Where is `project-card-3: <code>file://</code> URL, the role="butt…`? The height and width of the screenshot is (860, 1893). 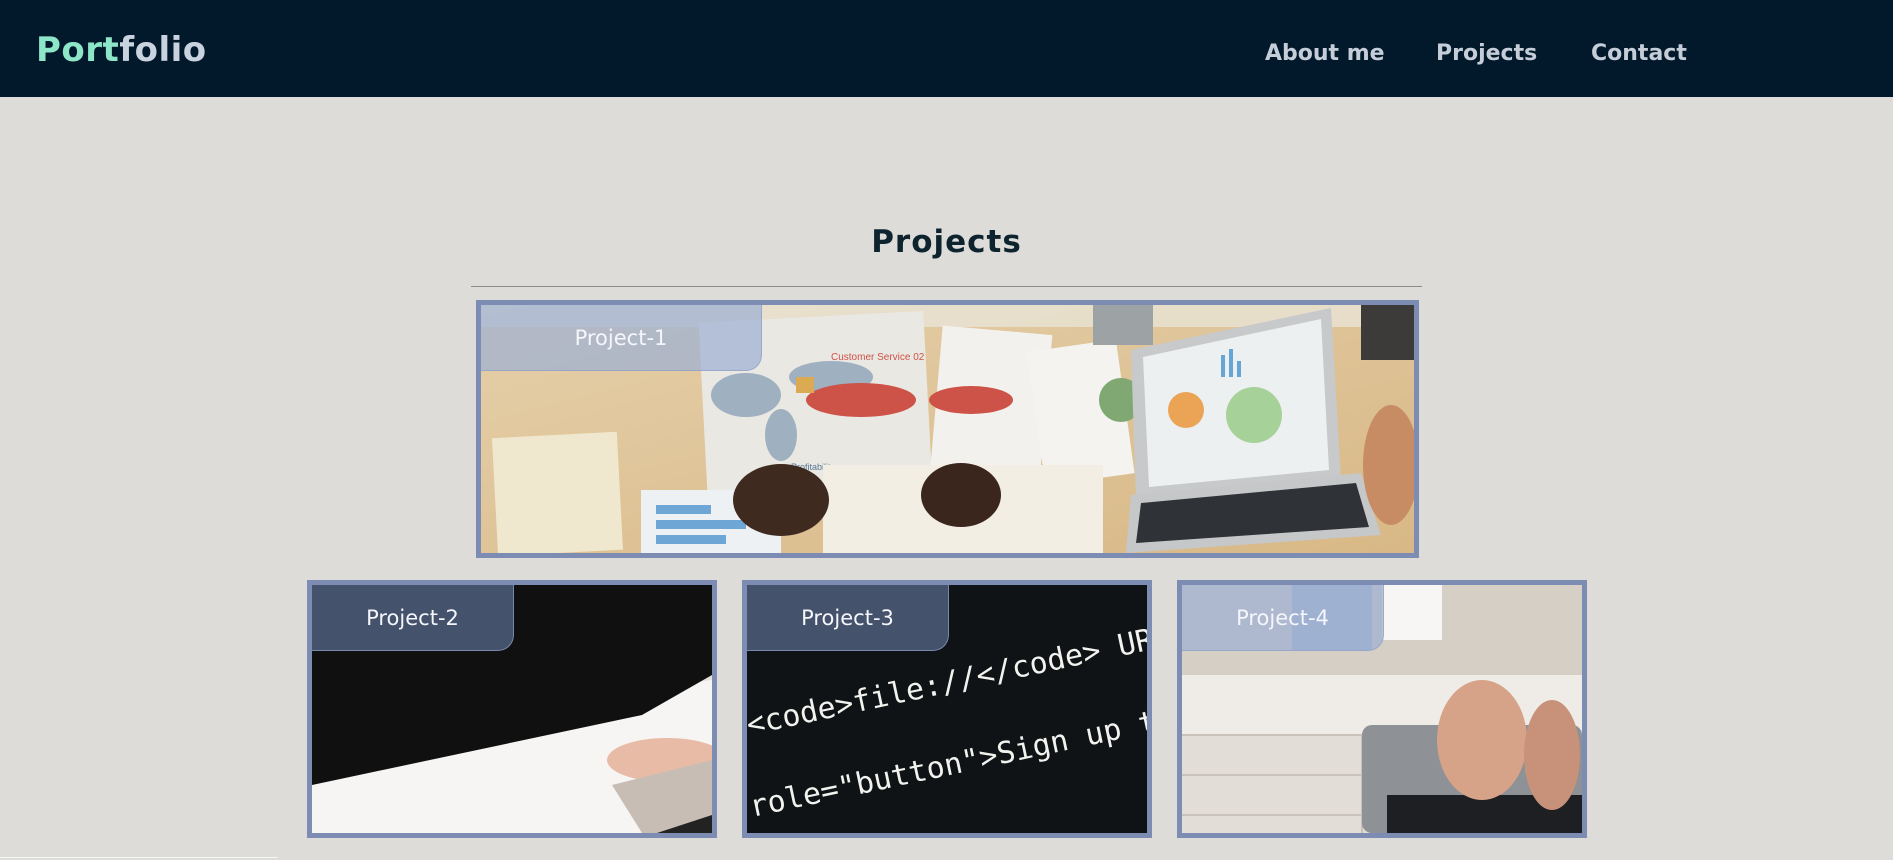
project-card-3: <code>file://</code> URL, the role="butt… is located at coordinates (947, 709).